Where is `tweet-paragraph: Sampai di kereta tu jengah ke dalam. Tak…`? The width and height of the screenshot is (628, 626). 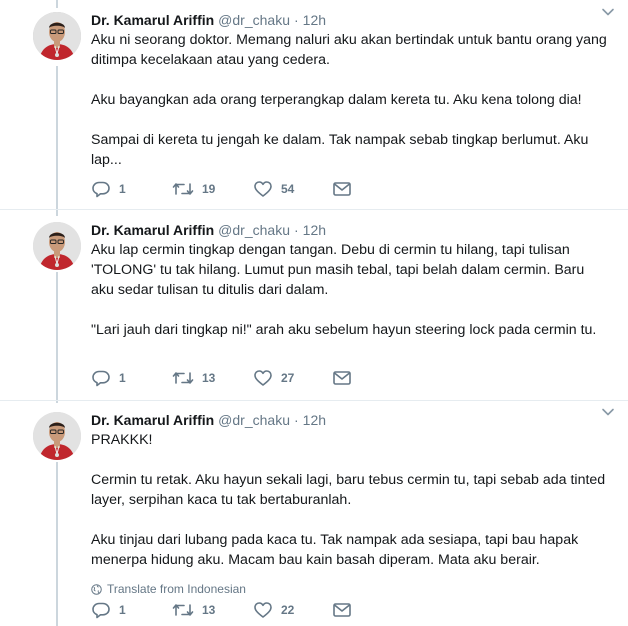
tweet-paragraph: Sampai di kereta tu jengah ke dalam. Tak… is located at coordinates (340, 150).